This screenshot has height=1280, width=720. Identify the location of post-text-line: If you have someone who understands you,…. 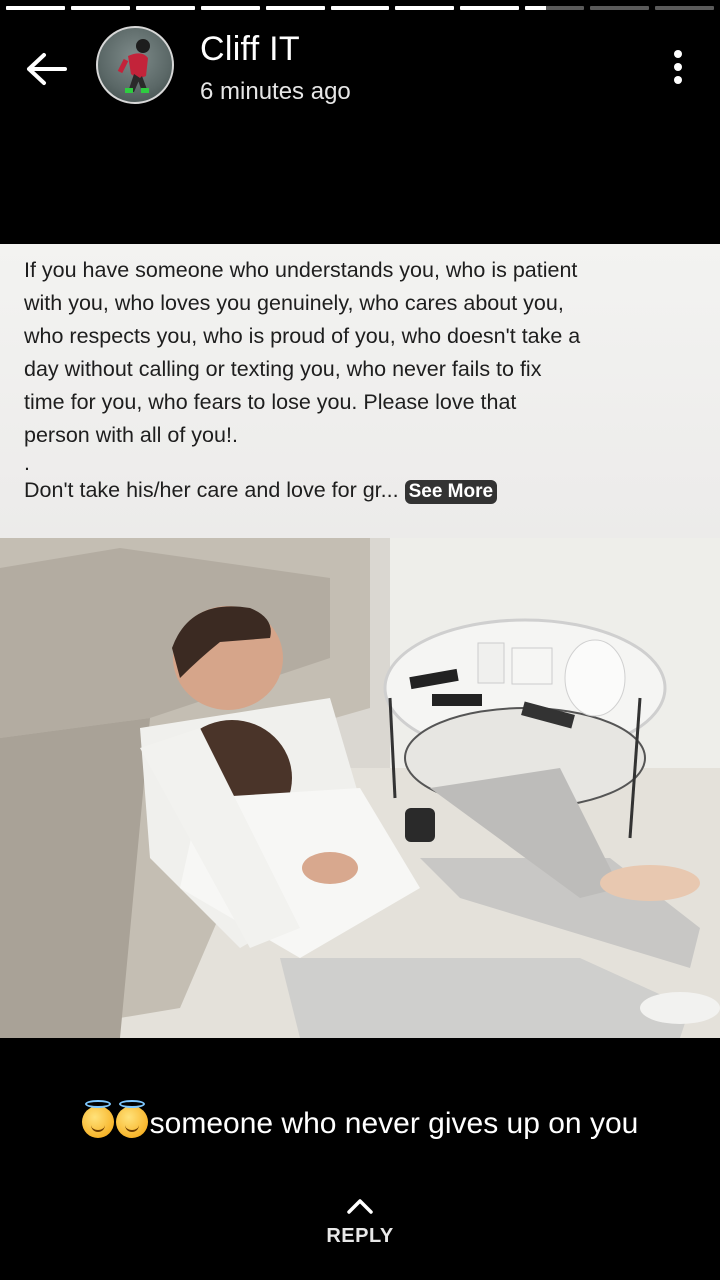
(301, 270).